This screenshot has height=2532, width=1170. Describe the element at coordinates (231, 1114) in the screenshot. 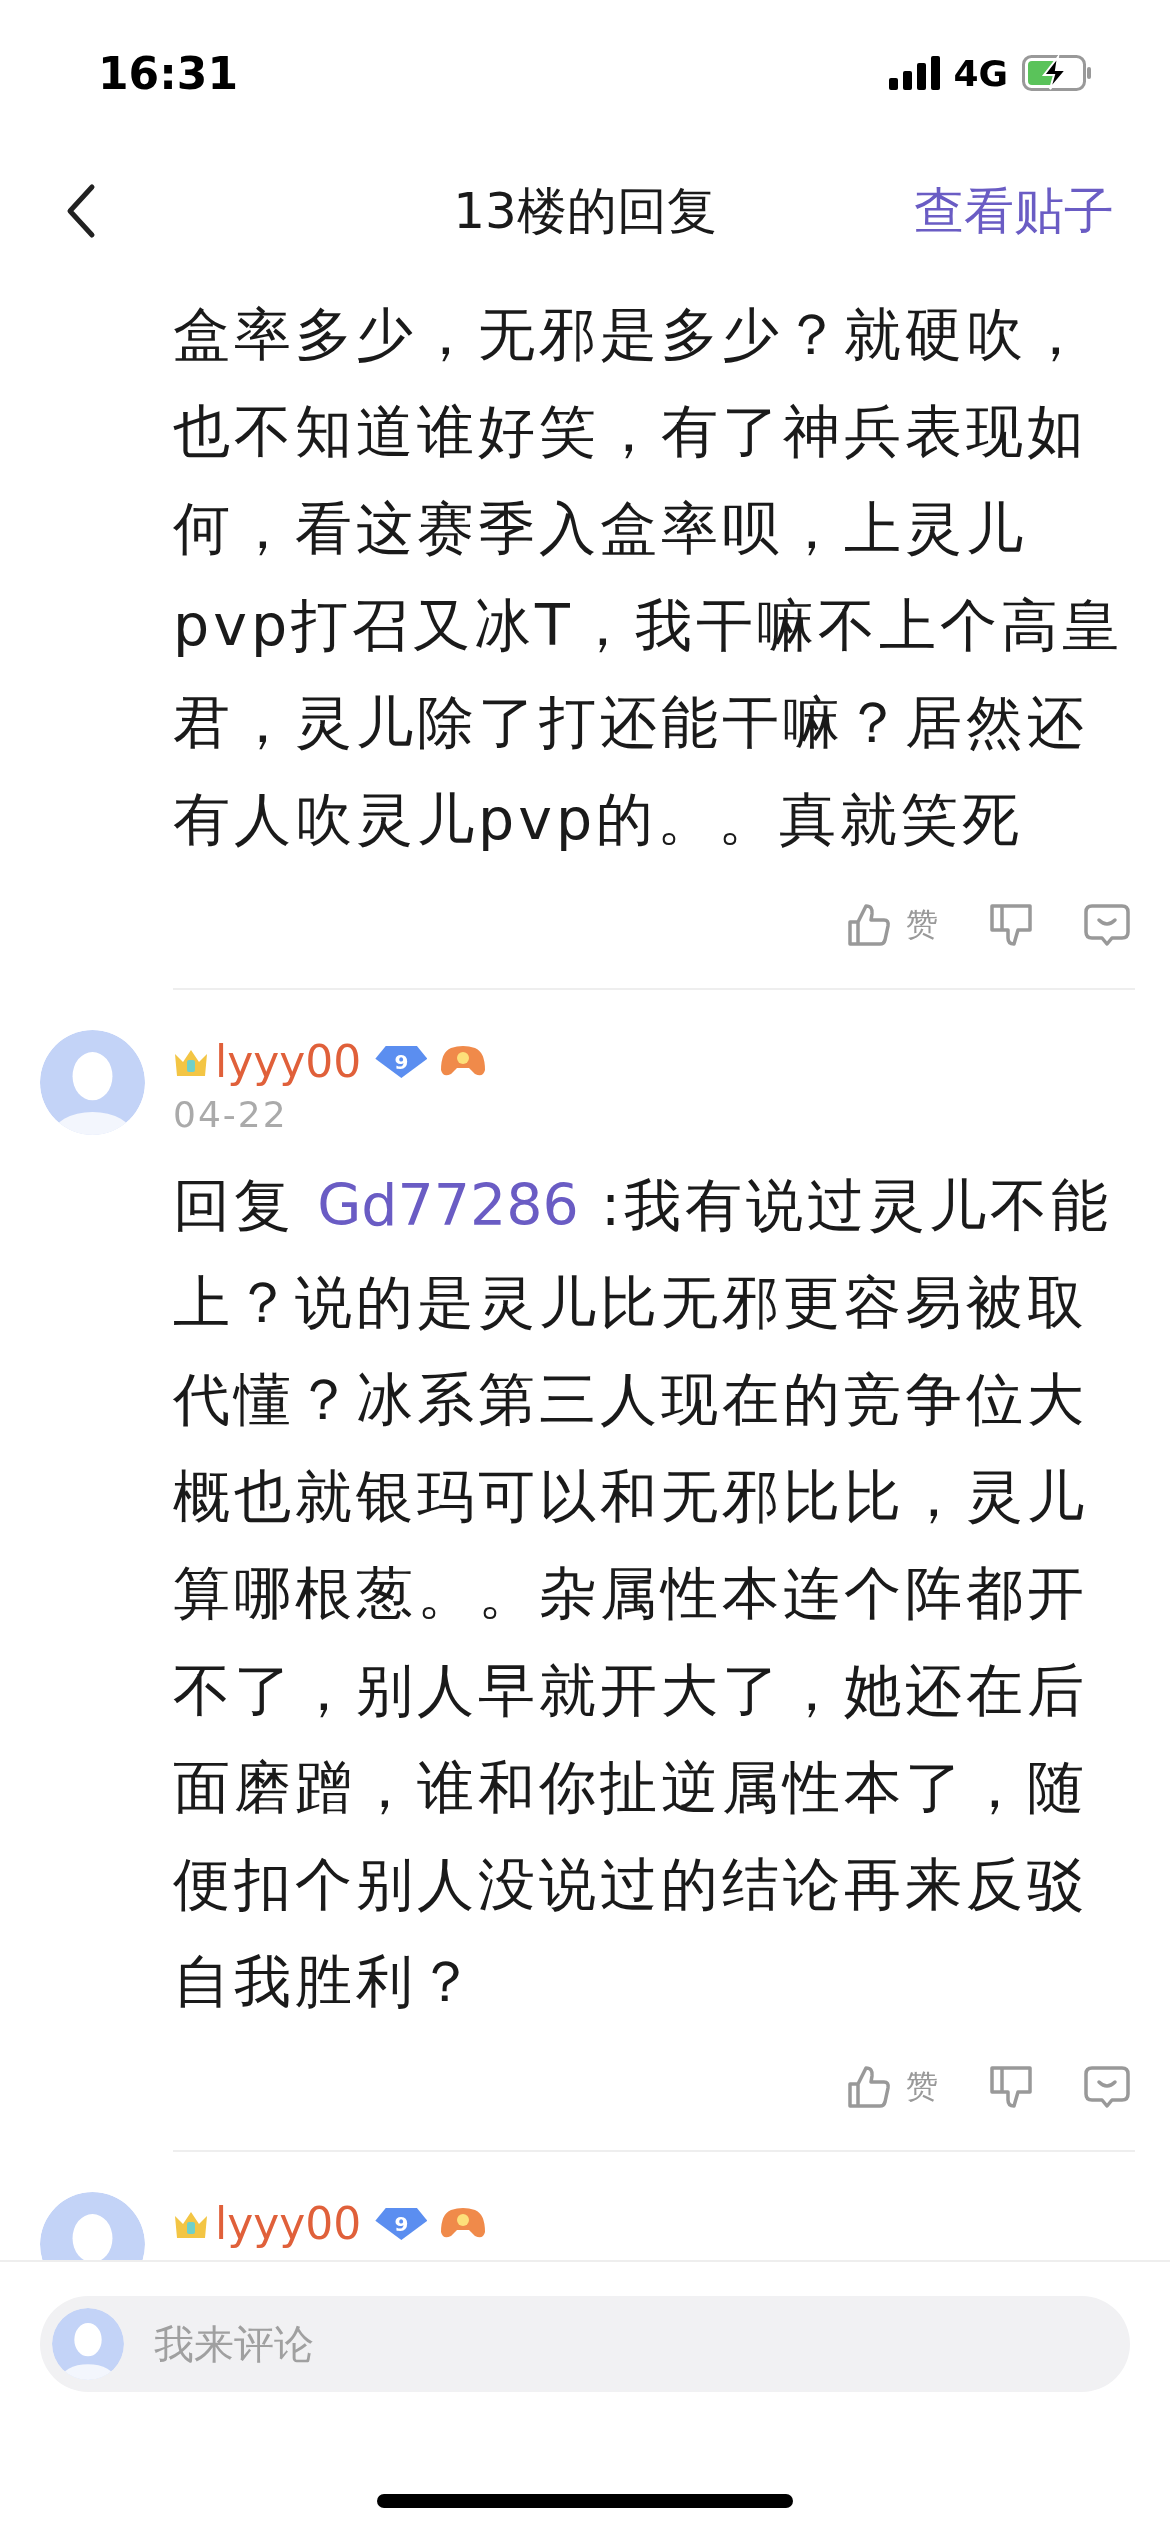

I see `comment-date: 04-22` at that location.